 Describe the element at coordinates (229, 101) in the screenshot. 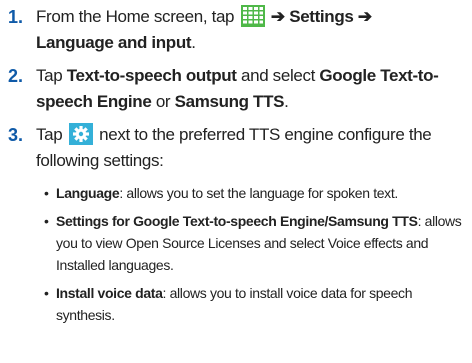

I see `samsung-tts-label: Samsung TTS` at that location.